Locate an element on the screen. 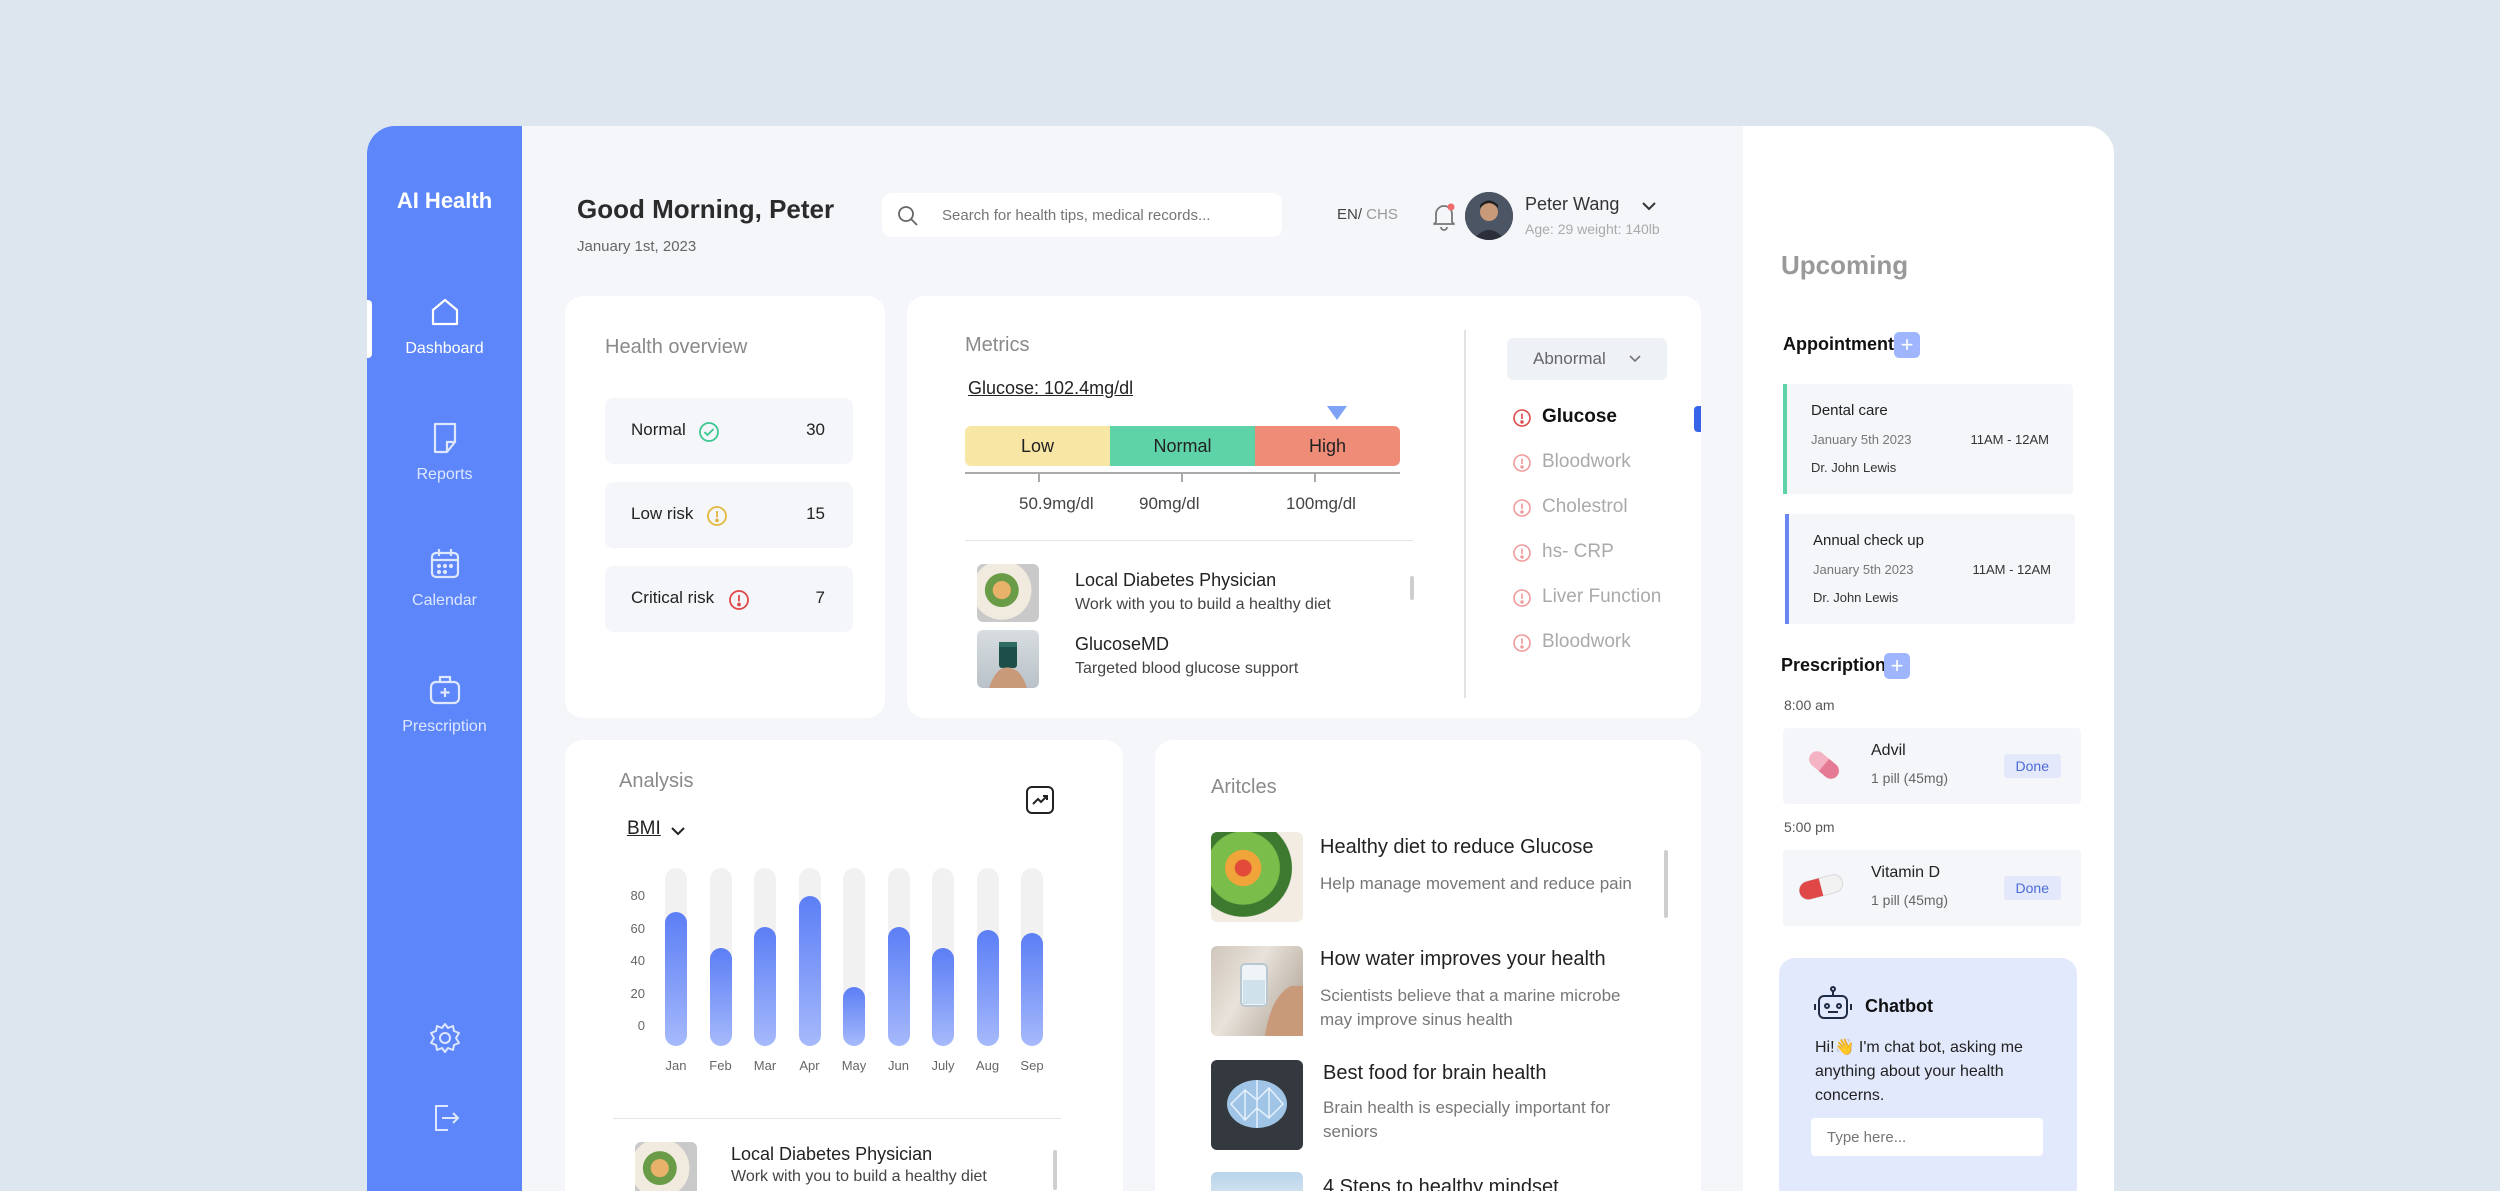 The height and width of the screenshot is (1191, 2500). language-toggle: EN/ CHS is located at coordinates (1367, 214).